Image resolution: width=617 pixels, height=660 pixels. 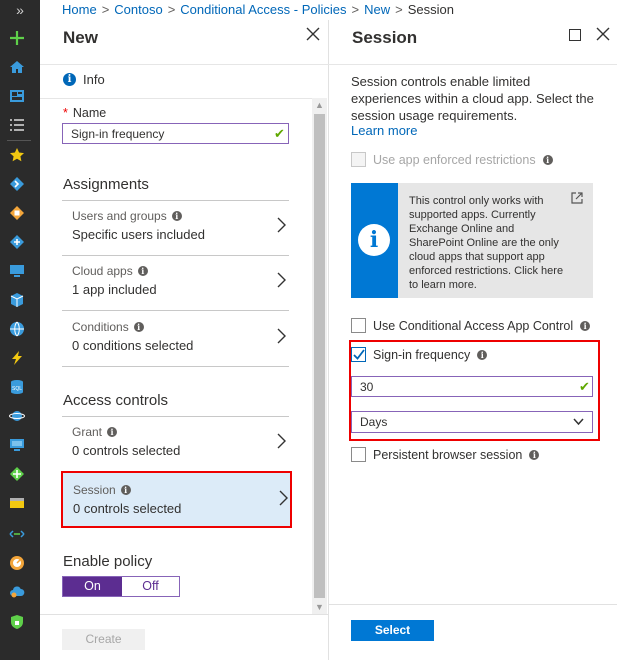 What do you see at coordinates (419, 354) in the screenshot?
I see `signin-frequency-option: Sign-in frequency i` at bounding box center [419, 354].